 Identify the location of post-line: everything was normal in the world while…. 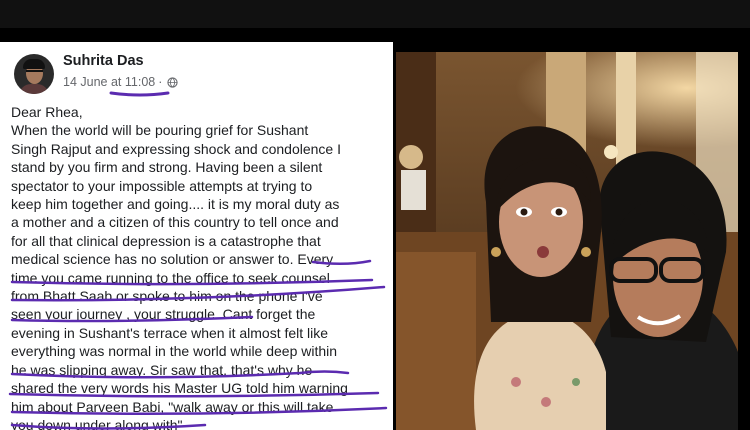
(174, 351).